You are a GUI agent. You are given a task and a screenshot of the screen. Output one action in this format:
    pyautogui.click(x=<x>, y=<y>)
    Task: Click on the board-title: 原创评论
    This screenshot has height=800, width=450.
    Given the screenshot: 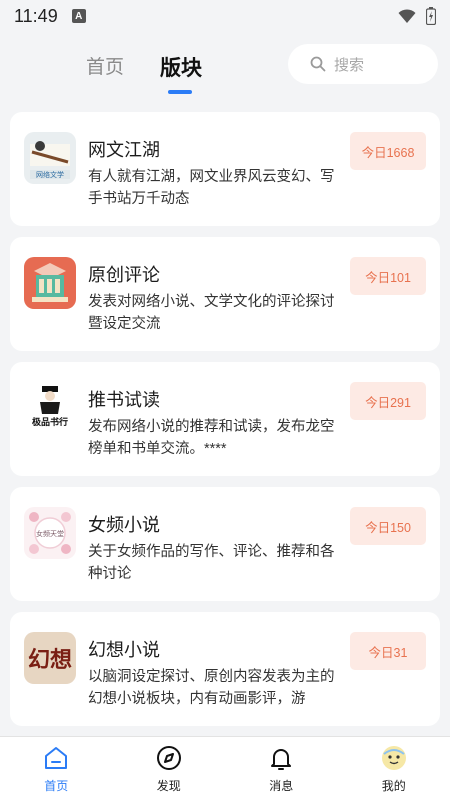 What is the action you would take?
    pyautogui.click(x=124, y=275)
    